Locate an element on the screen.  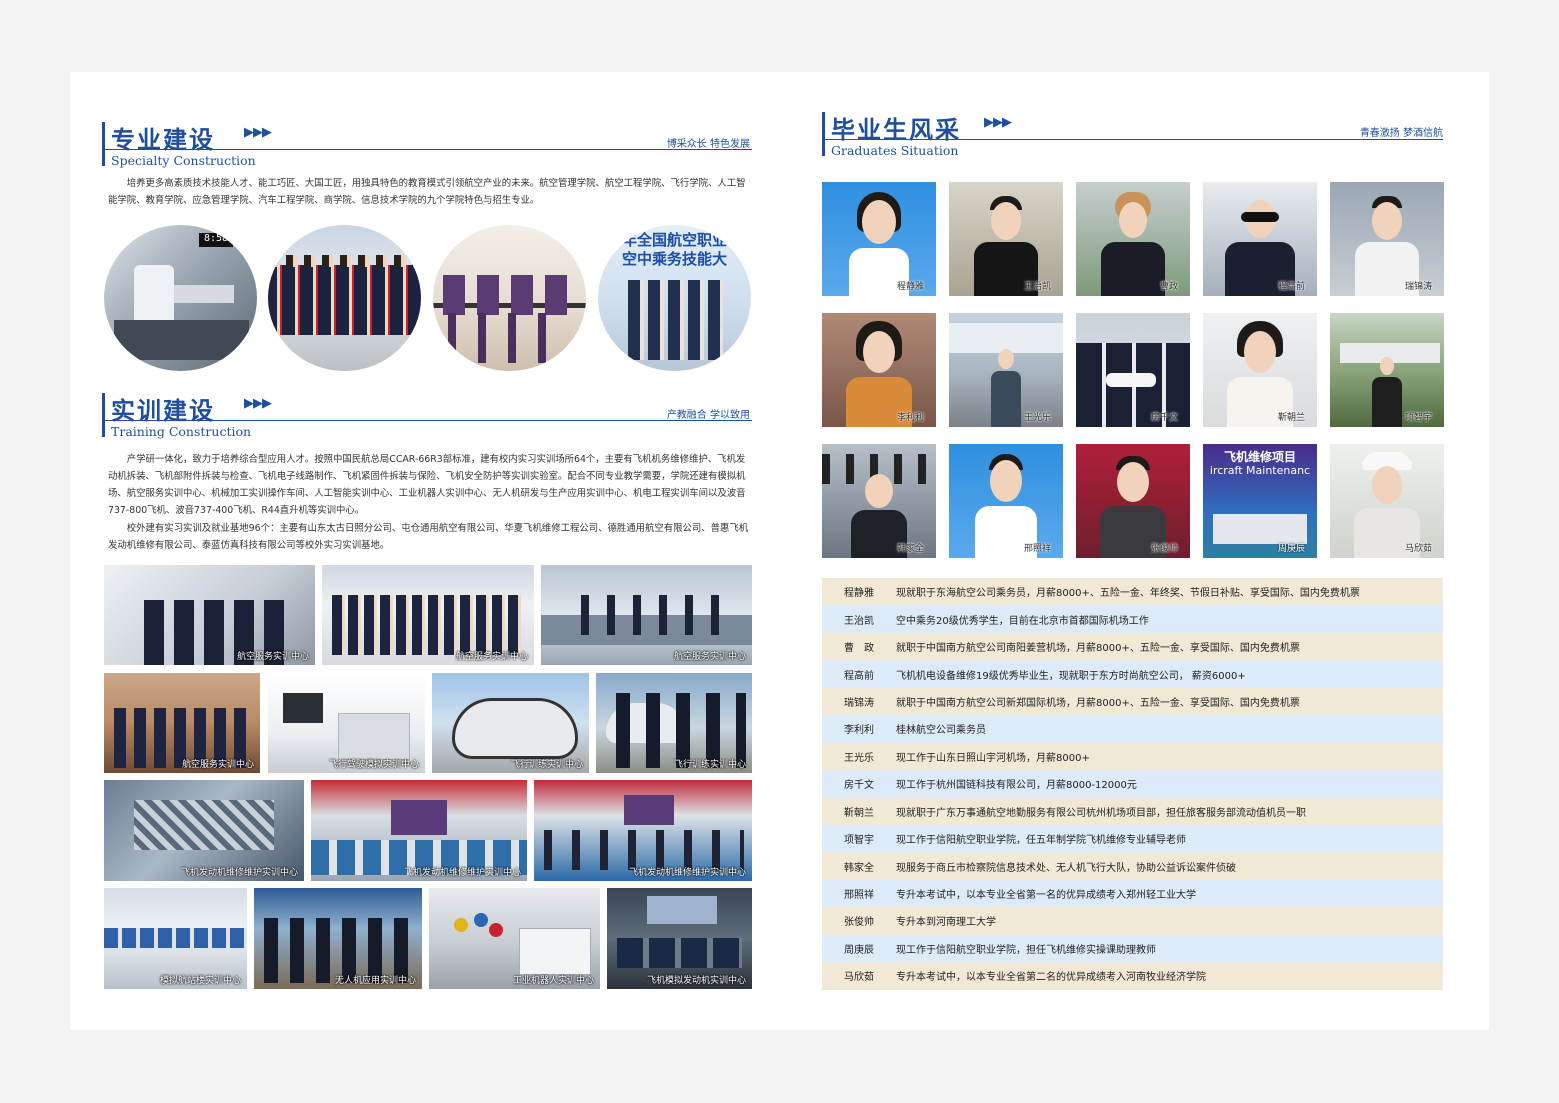
students-legs is located at coordinates (508, 338).